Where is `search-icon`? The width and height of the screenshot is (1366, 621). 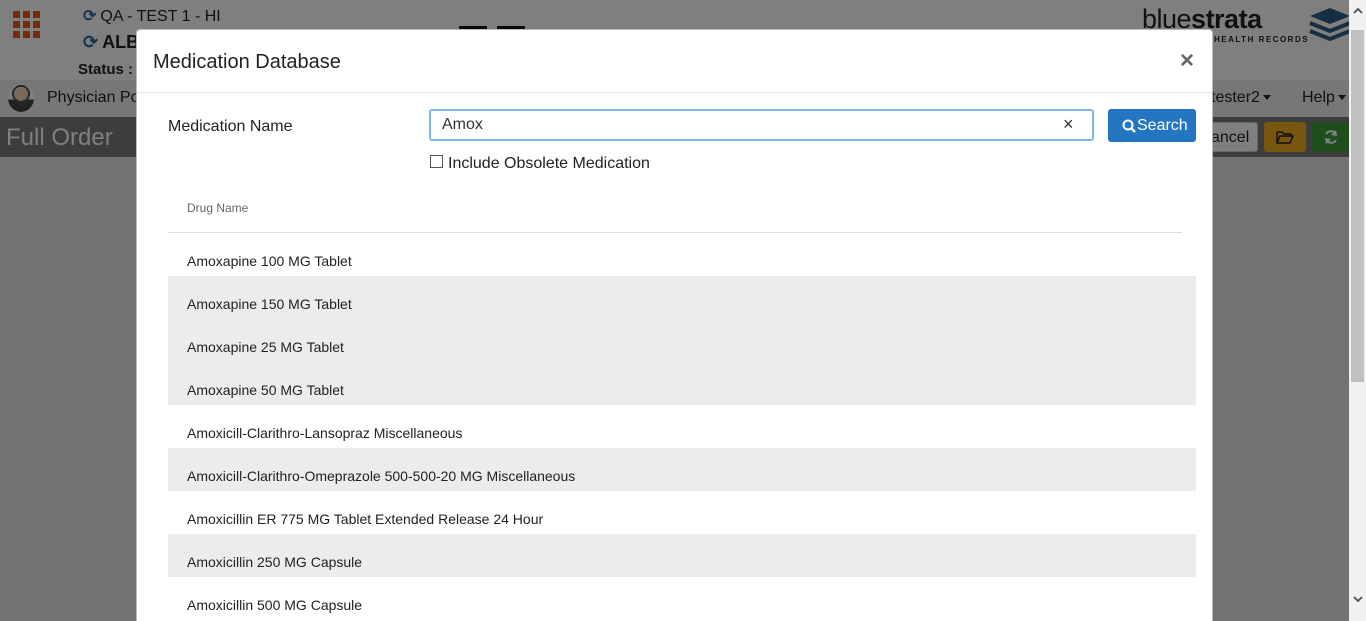 search-icon is located at coordinates (1129, 126).